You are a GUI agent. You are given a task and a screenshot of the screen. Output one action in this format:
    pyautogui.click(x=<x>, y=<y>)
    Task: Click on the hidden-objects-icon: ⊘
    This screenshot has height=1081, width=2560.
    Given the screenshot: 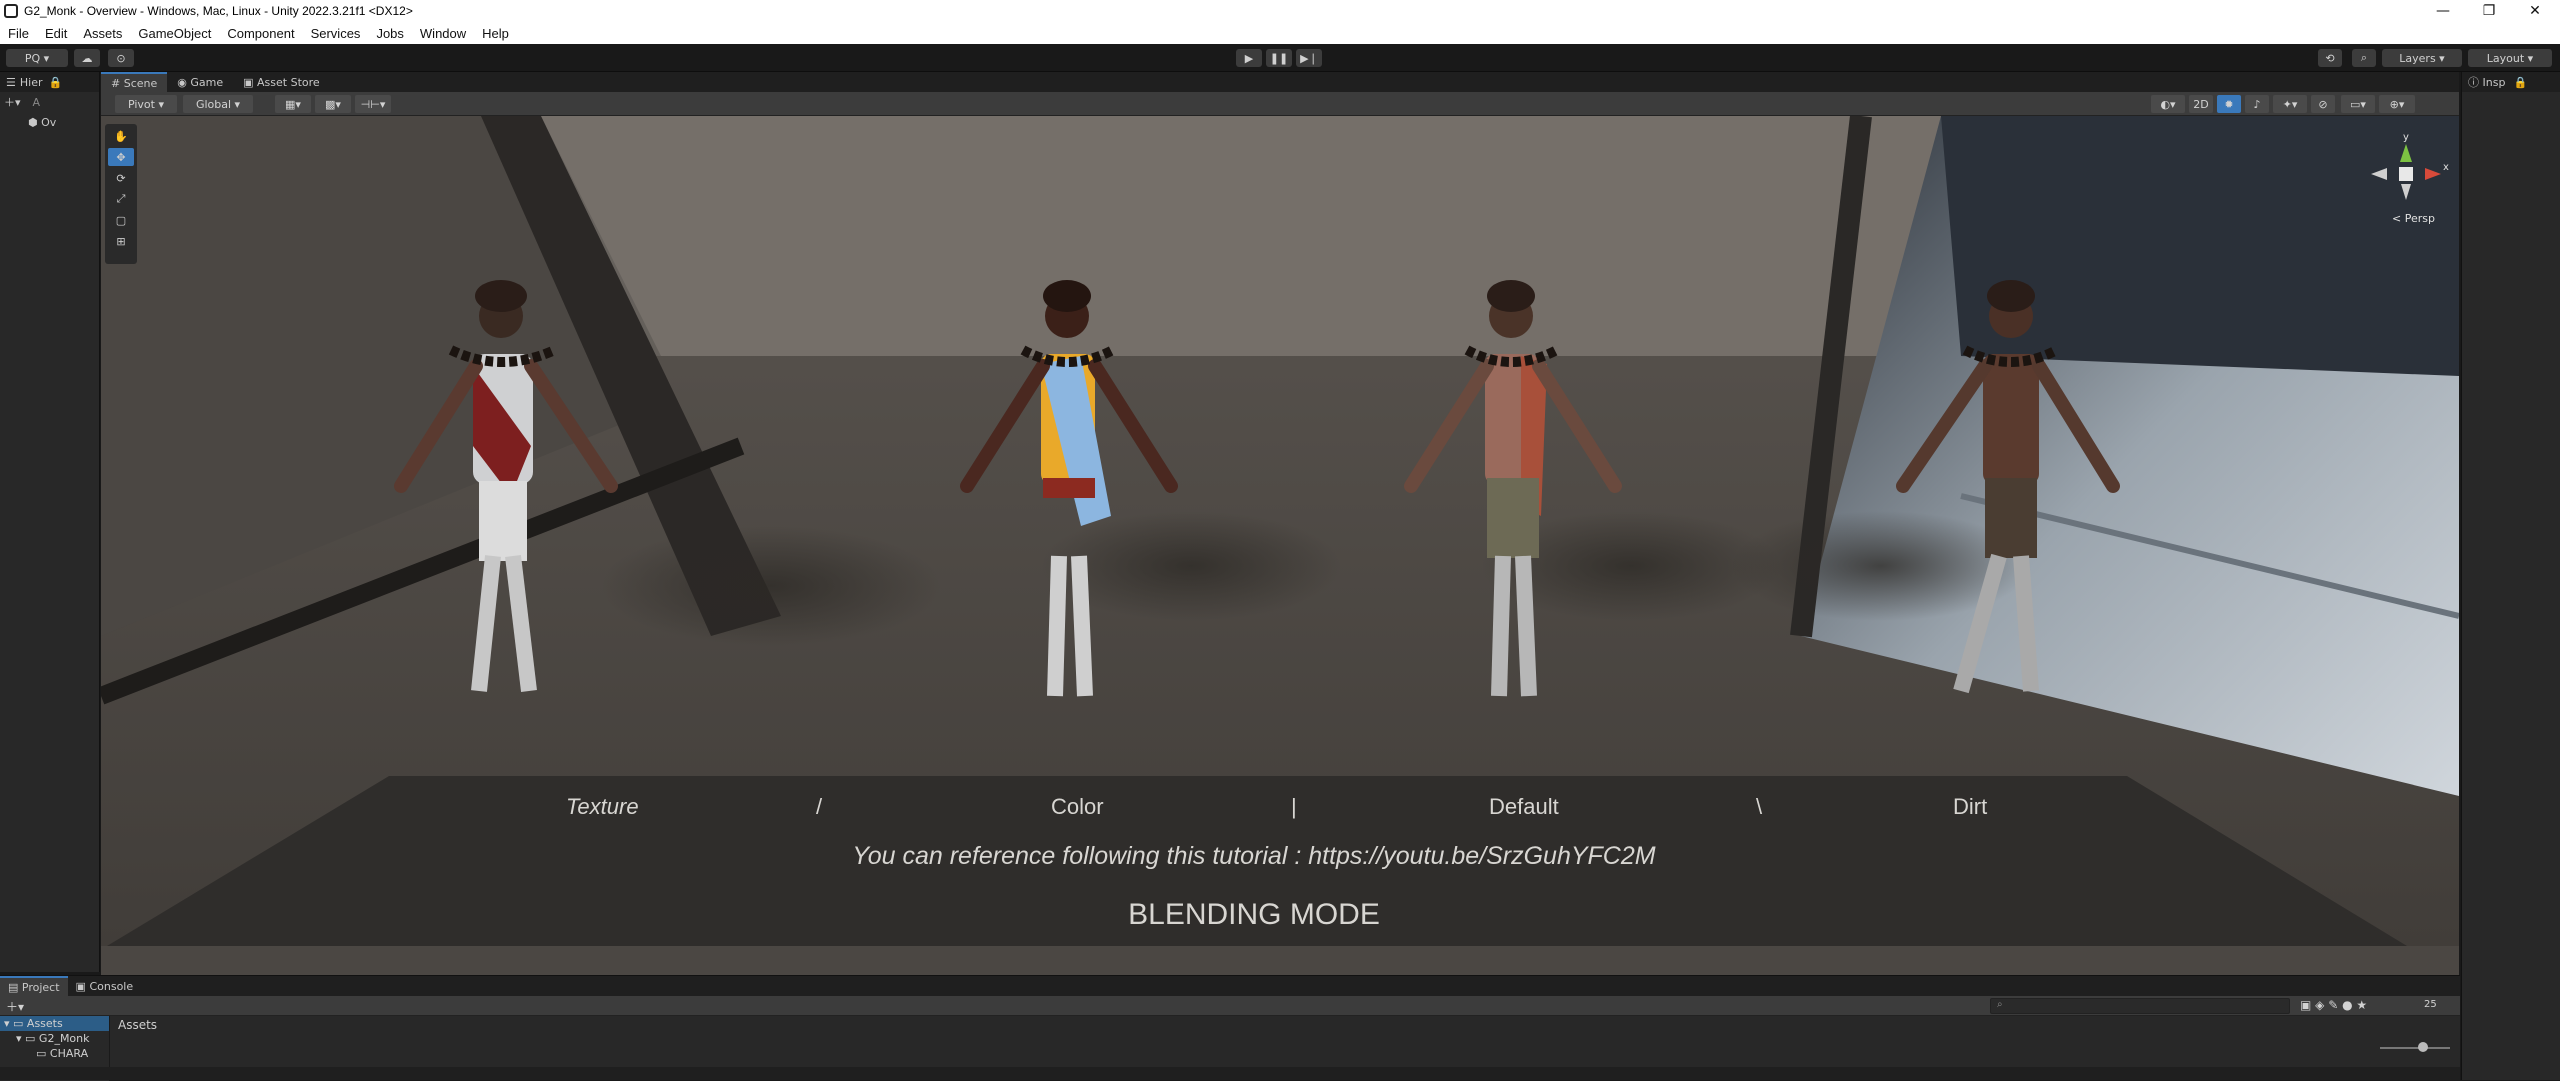 What is the action you would take?
    pyautogui.click(x=2323, y=104)
    